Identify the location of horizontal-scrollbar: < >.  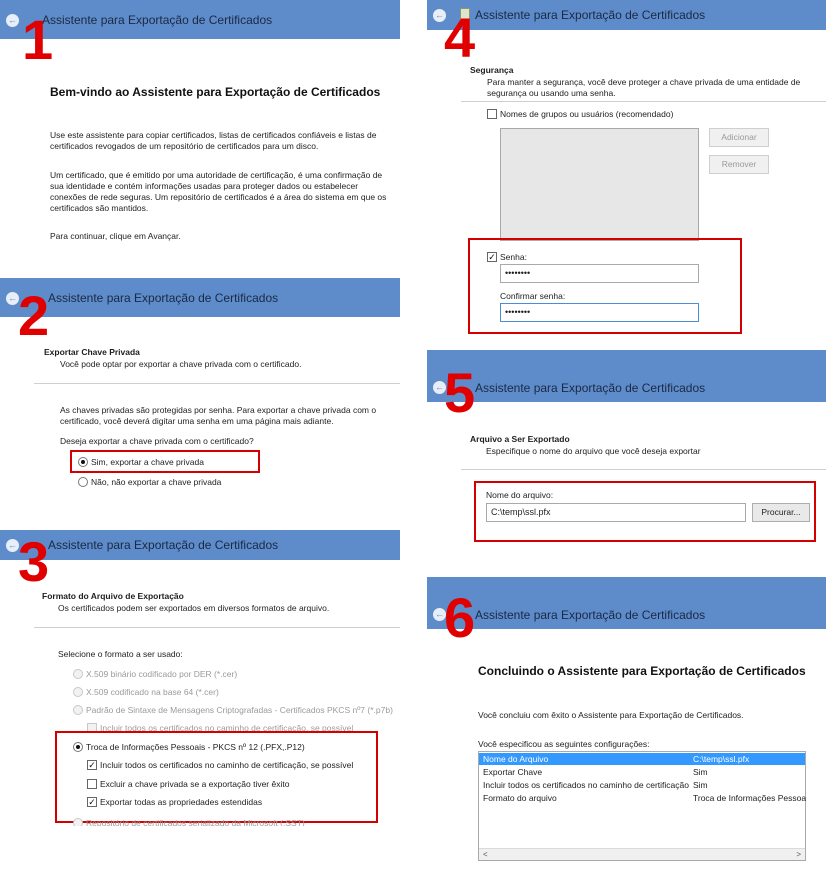
(642, 854).